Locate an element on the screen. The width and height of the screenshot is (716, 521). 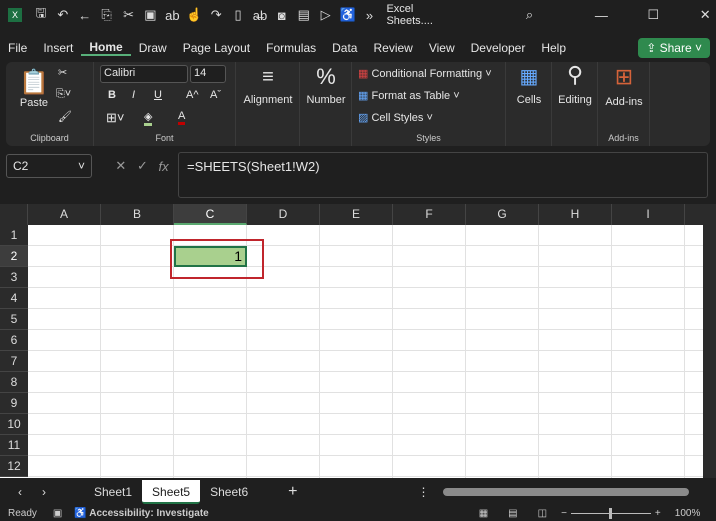
insert-function-button: fx is located at coordinates (164, 166).